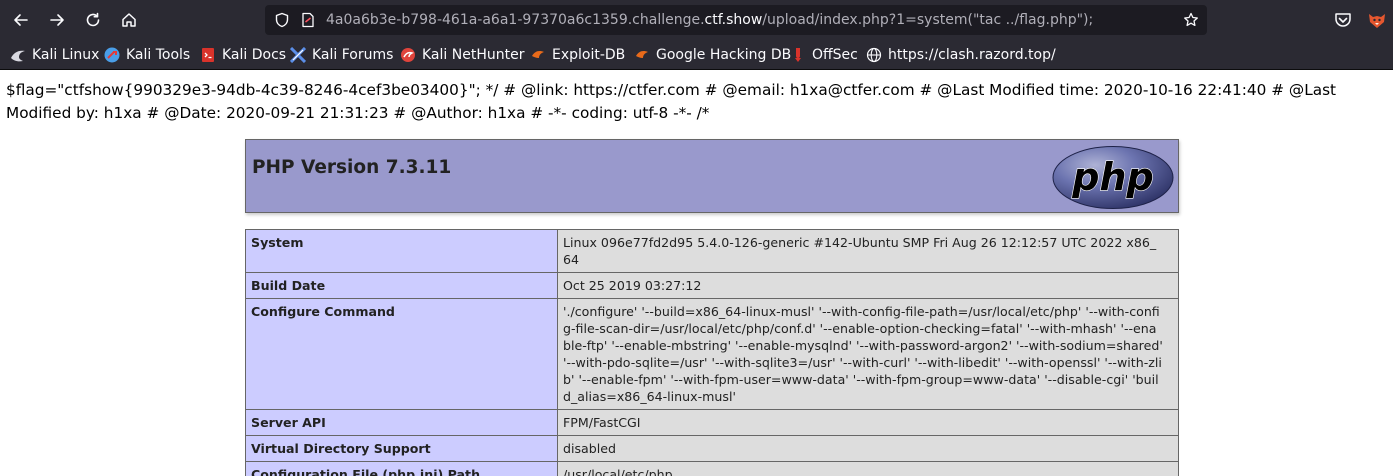  I want to click on kali-nethunter-icon, so click(408, 55).